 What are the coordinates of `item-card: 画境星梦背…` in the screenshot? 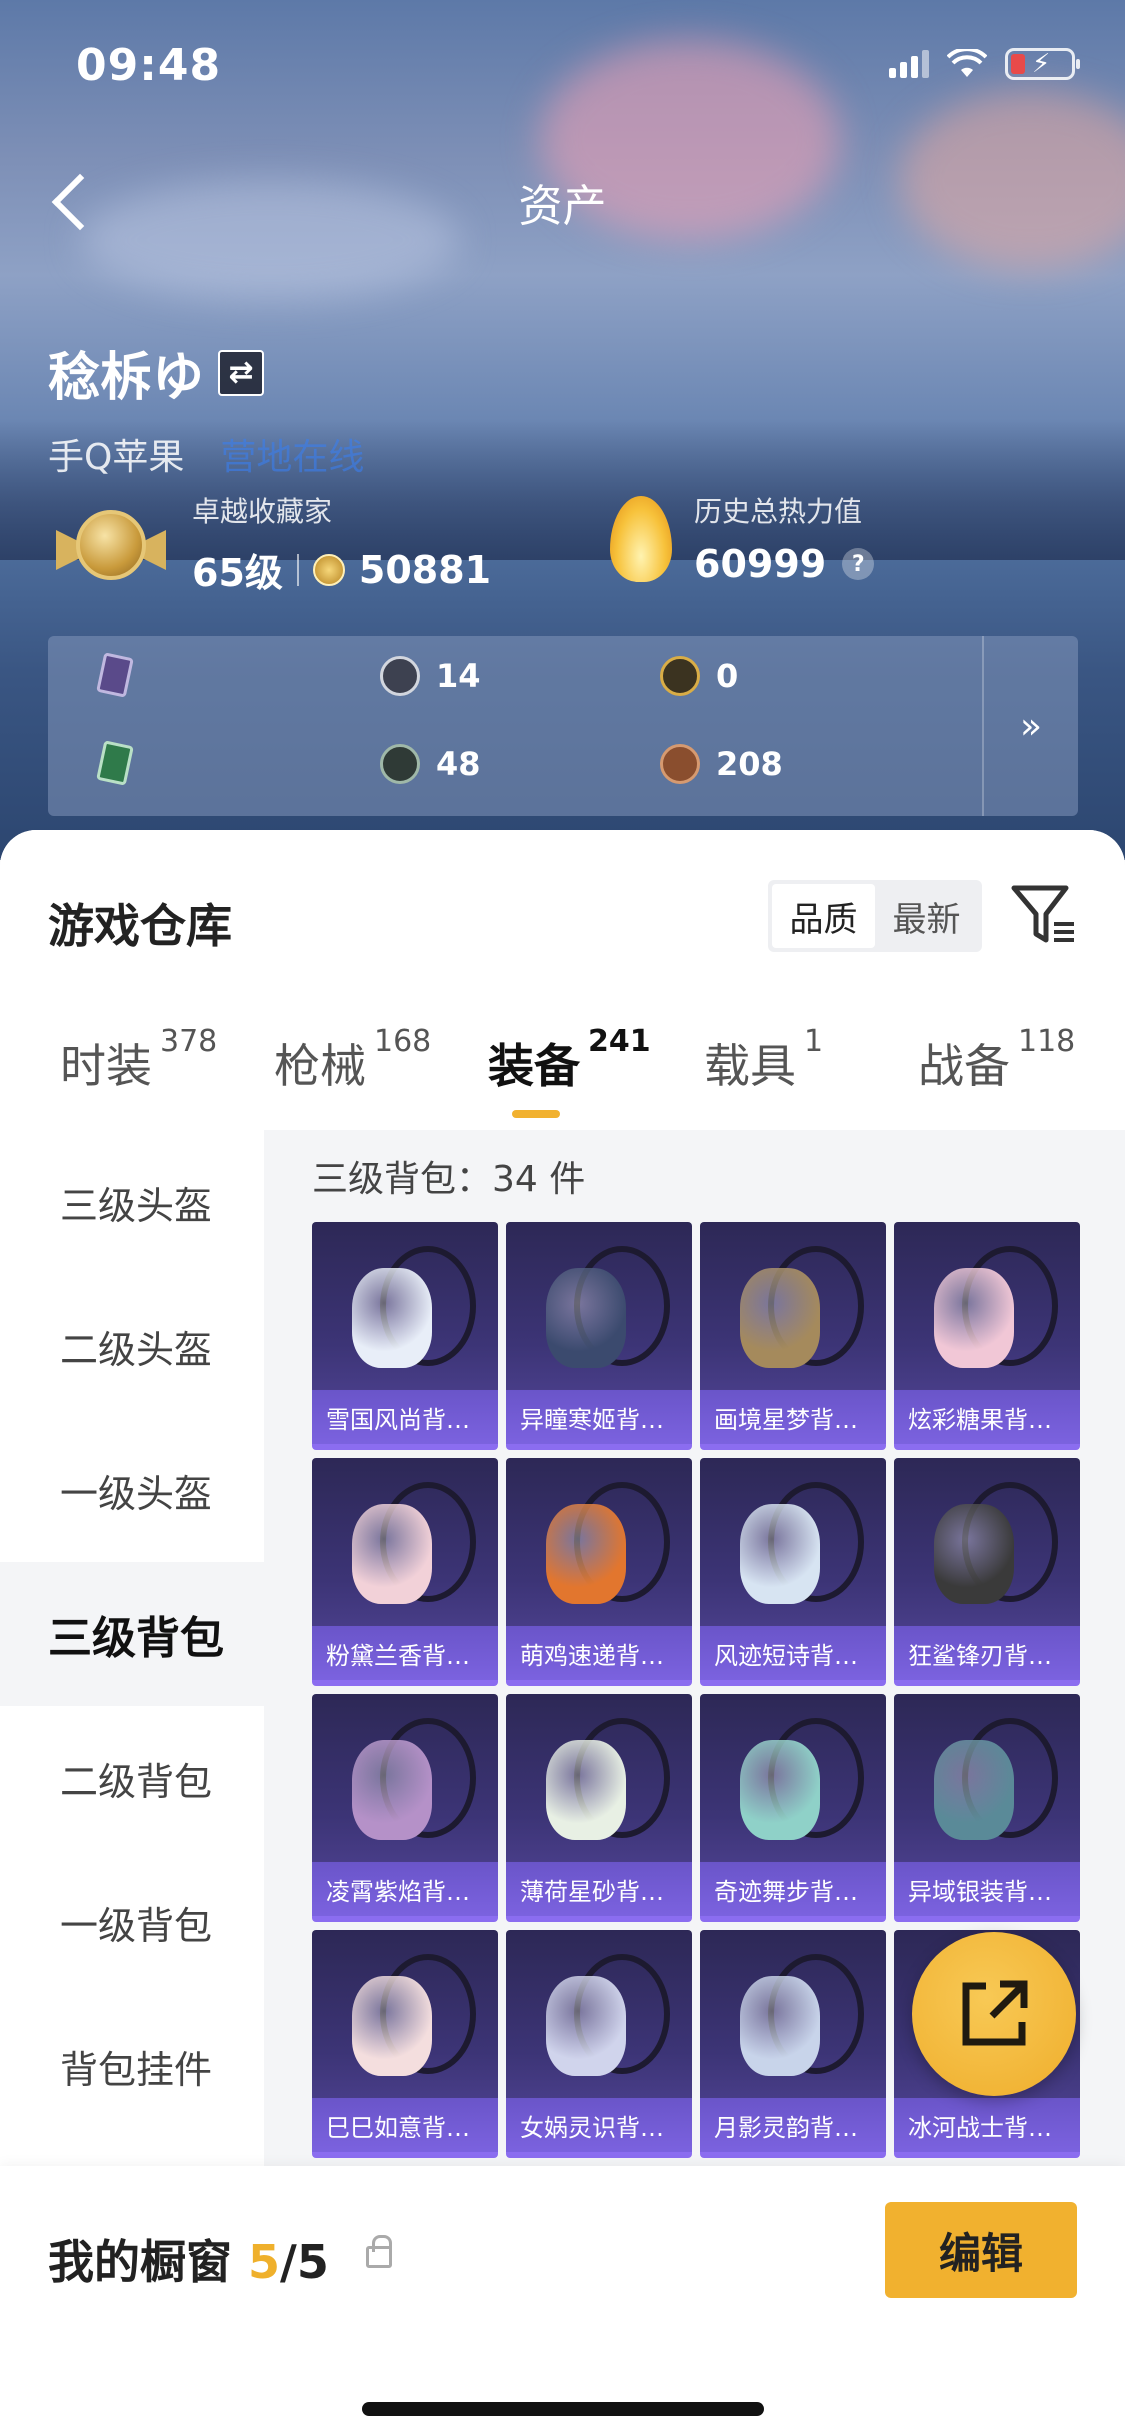 It's located at (793, 1336).